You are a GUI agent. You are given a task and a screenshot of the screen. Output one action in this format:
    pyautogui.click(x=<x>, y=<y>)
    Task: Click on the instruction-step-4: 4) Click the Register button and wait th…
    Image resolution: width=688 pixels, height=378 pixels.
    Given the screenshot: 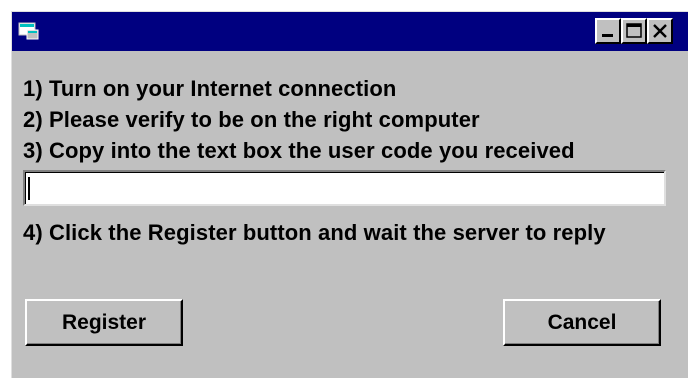 What is the action you would take?
    pyautogui.click(x=314, y=232)
    